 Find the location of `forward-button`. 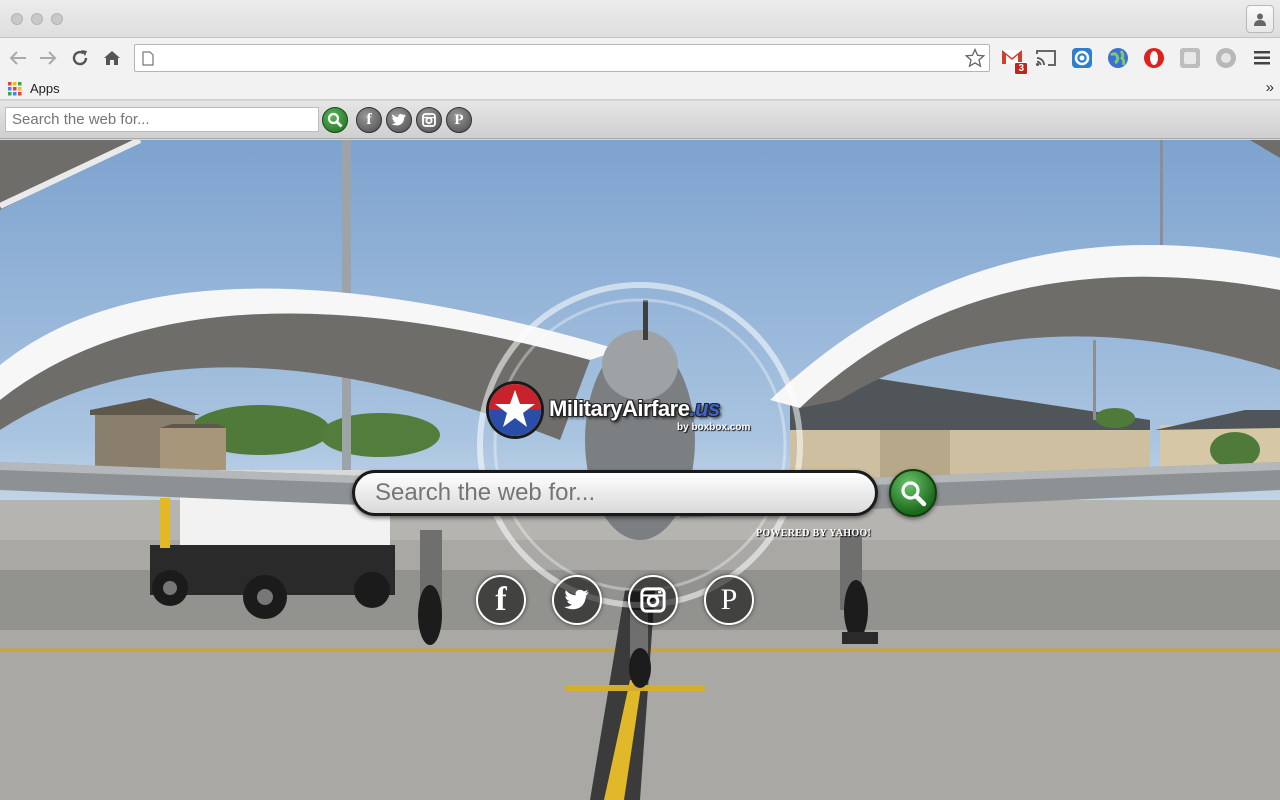

forward-button is located at coordinates (48, 58).